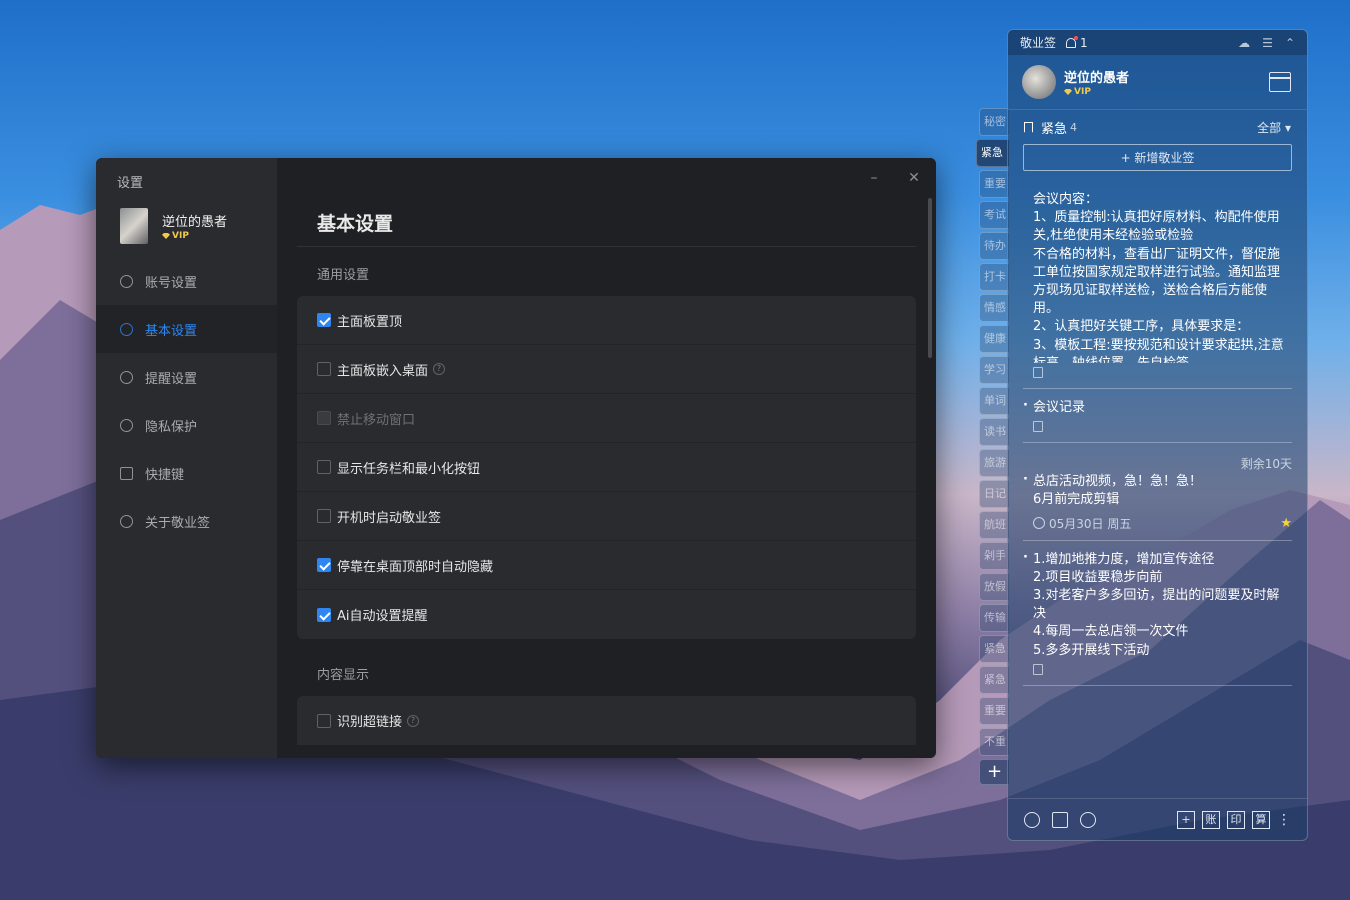 This screenshot has width=1350, height=900. What do you see at coordinates (606, 369) in the screenshot?
I see `option-embed-desktop: 主面板嵌入桌面?` at bounding box center [606, 369].